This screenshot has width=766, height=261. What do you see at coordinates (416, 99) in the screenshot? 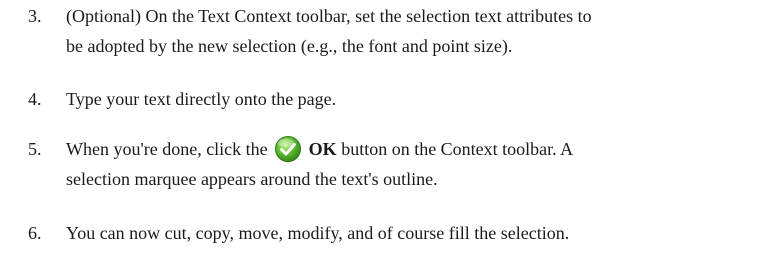
I see `step-text: Type your text directly onto the page.` at bounding box center [416, 99].